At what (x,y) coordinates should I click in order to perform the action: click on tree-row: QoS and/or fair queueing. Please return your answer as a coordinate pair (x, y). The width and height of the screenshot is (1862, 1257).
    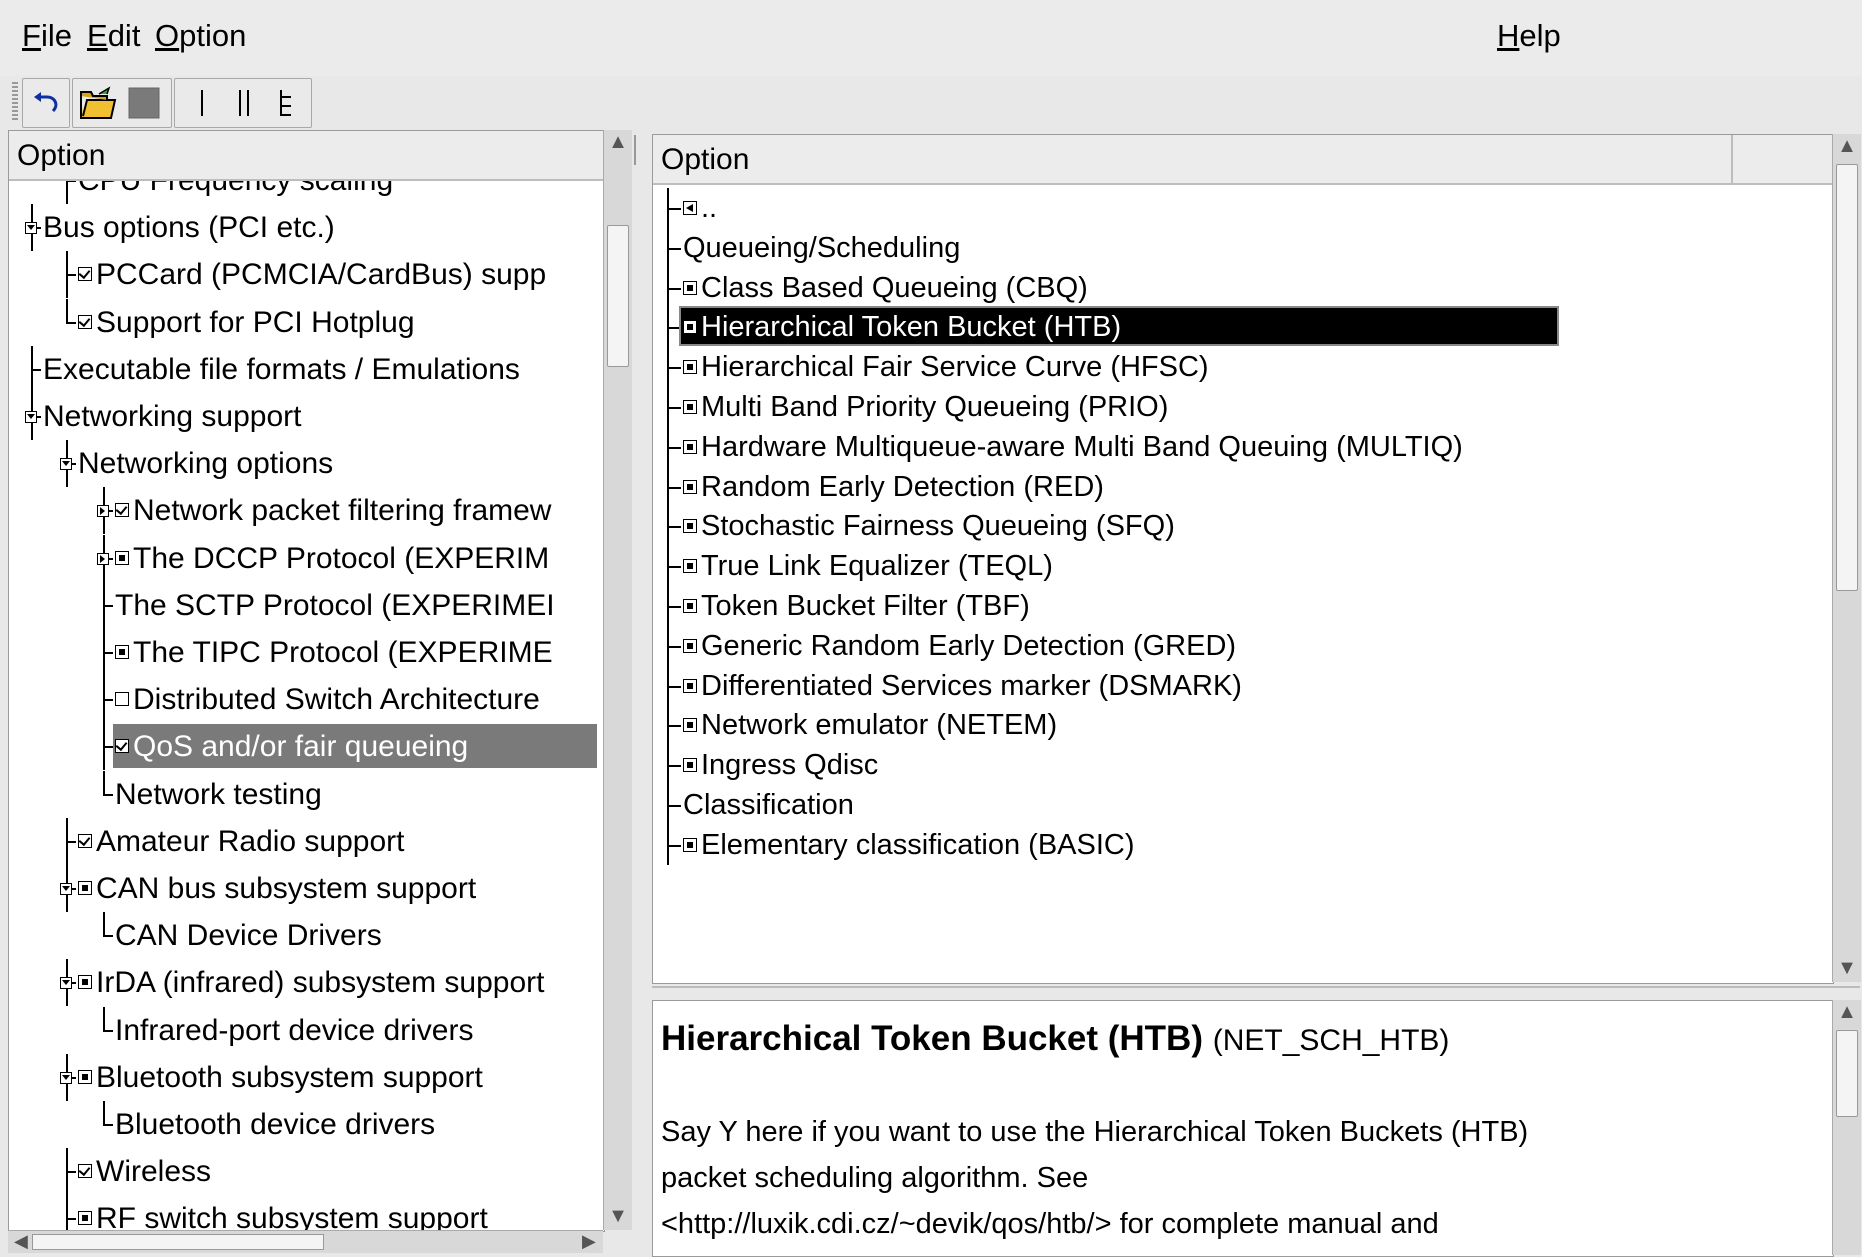
    Looking at the image, I should click on (306, 747).